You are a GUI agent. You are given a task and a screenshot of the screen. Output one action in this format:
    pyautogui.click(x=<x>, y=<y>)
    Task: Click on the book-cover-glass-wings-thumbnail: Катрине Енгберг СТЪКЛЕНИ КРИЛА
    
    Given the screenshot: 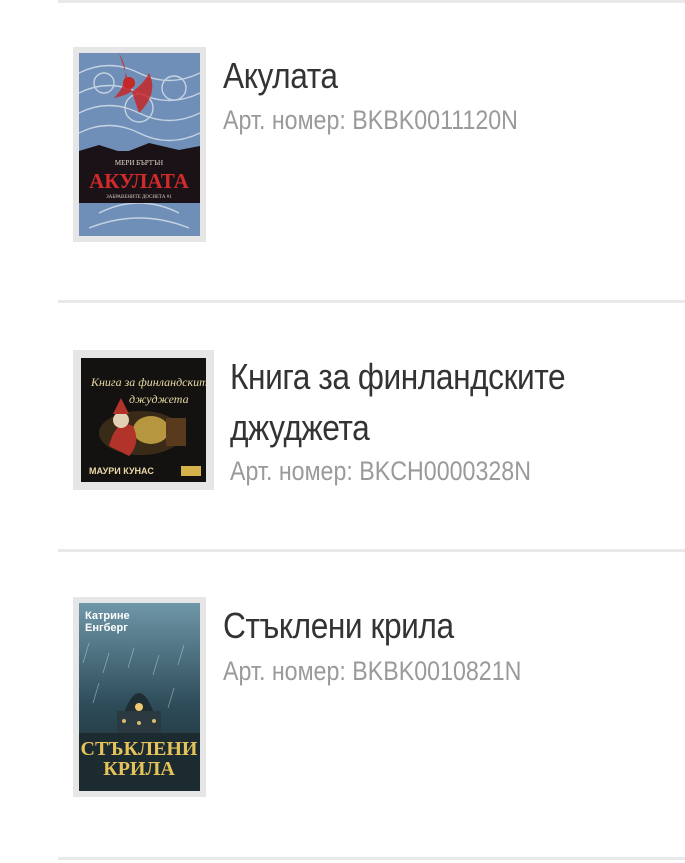 What is the action you would take?
    pyautogui.click(x=139, y=697)
    